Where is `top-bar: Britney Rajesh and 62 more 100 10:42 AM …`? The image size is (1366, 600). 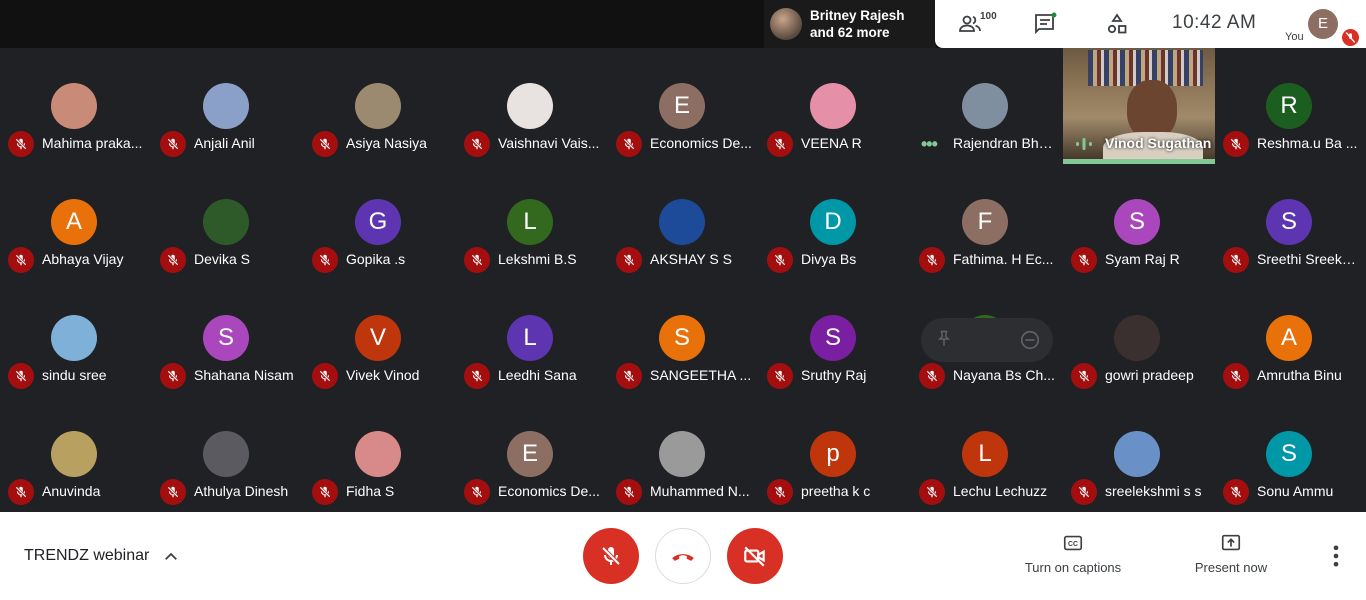
top-bar: Britney Rajesh and 62 more 100 10:42 AM … is located at coordinates (683, 24).